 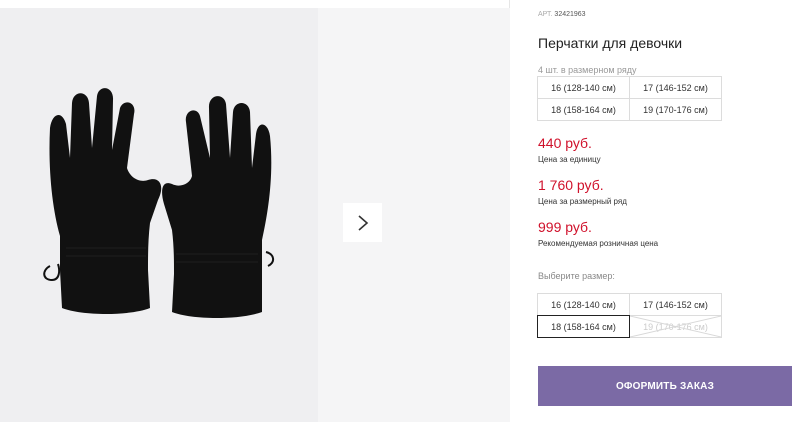 I want to click on size-row-cell: 19 (170-176 см), so click(x=675, y=109).